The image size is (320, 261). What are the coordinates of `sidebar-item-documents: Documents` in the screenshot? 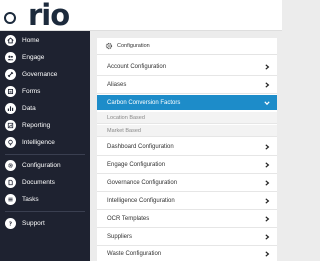 It's located at (45, 182).